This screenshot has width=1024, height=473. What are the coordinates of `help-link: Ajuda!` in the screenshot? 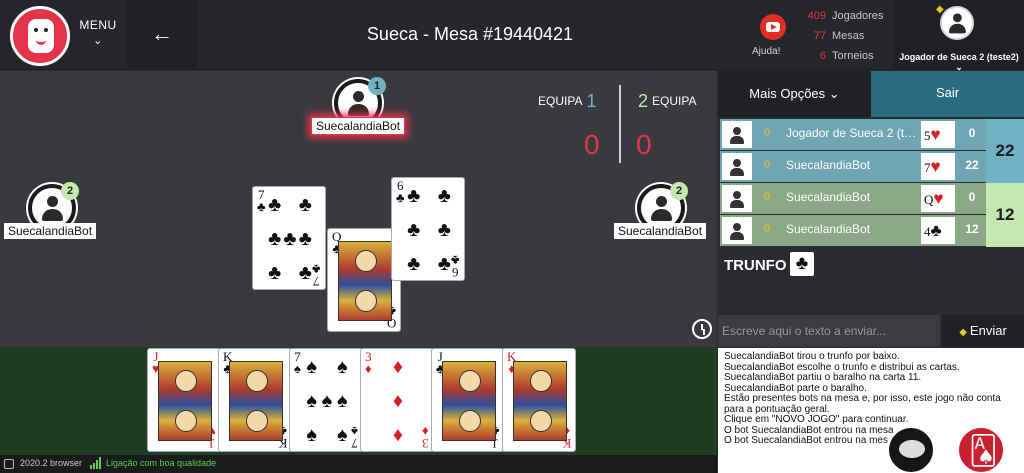 It's located at (766, 51).